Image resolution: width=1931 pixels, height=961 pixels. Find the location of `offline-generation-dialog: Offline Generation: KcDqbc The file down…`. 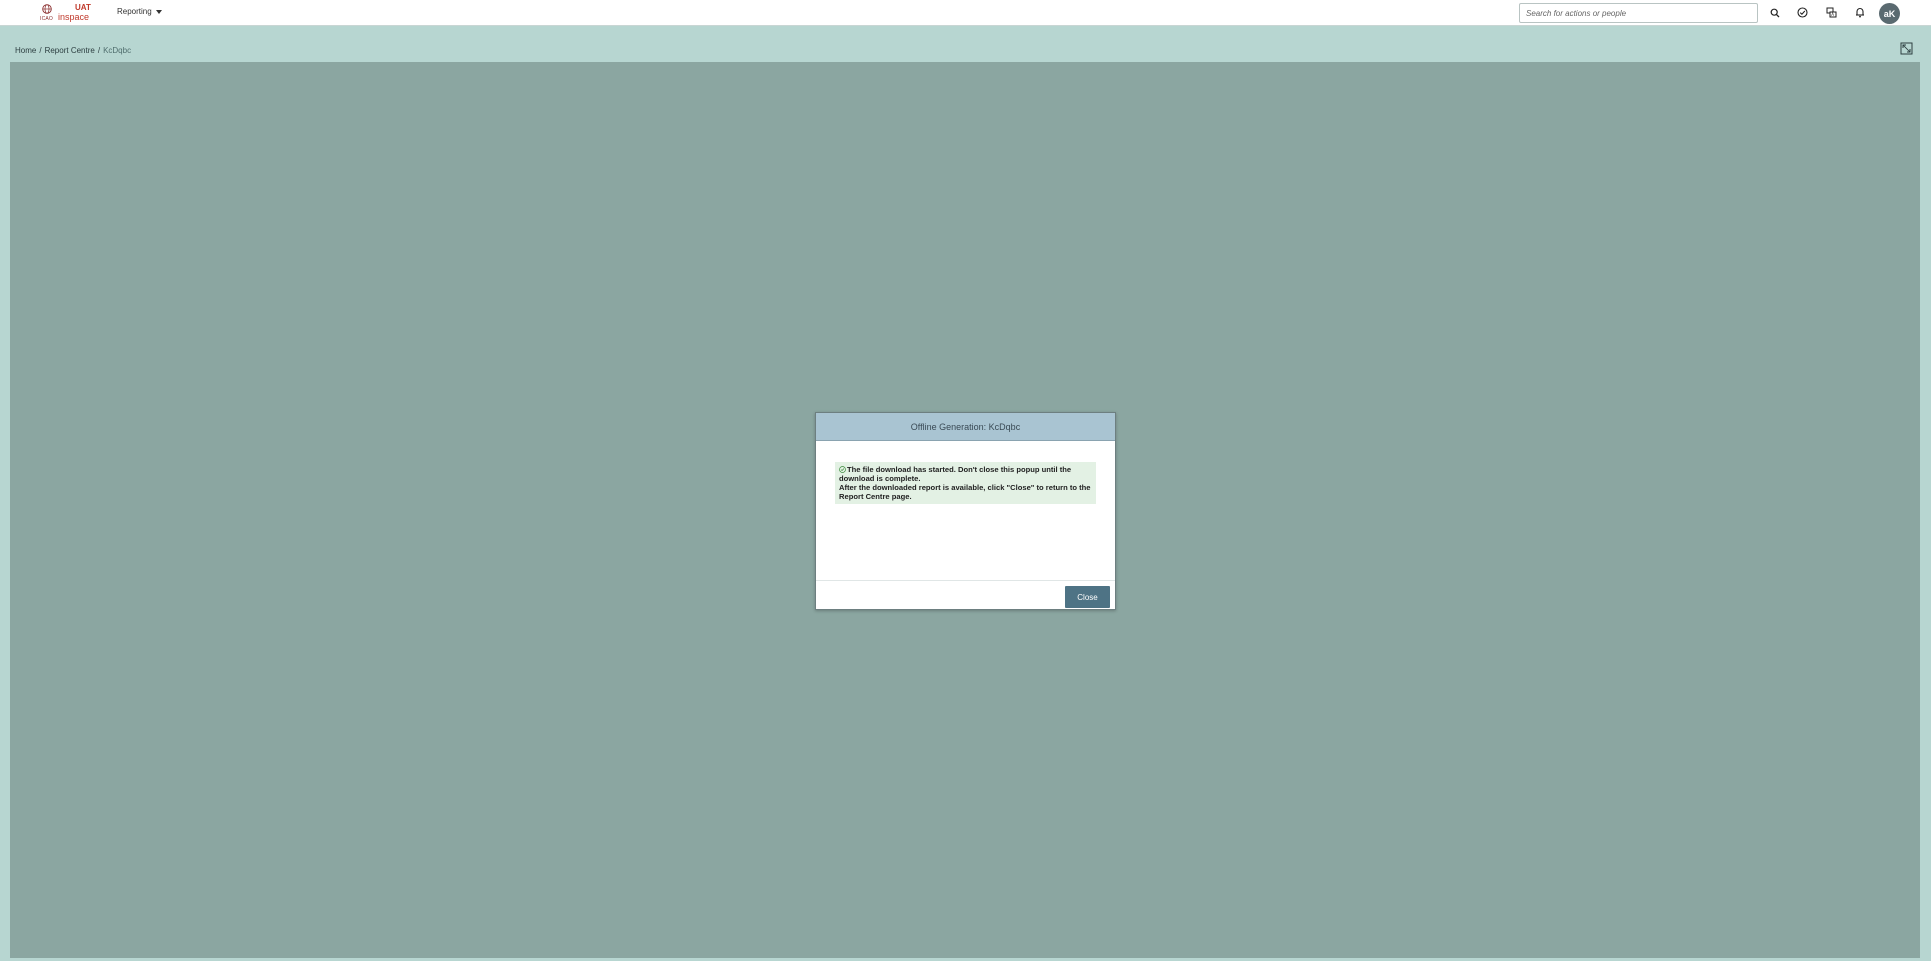

offline-generation-dialog: Offline Generation: KcDqbc The file down… is located at coordinates (965, 511).